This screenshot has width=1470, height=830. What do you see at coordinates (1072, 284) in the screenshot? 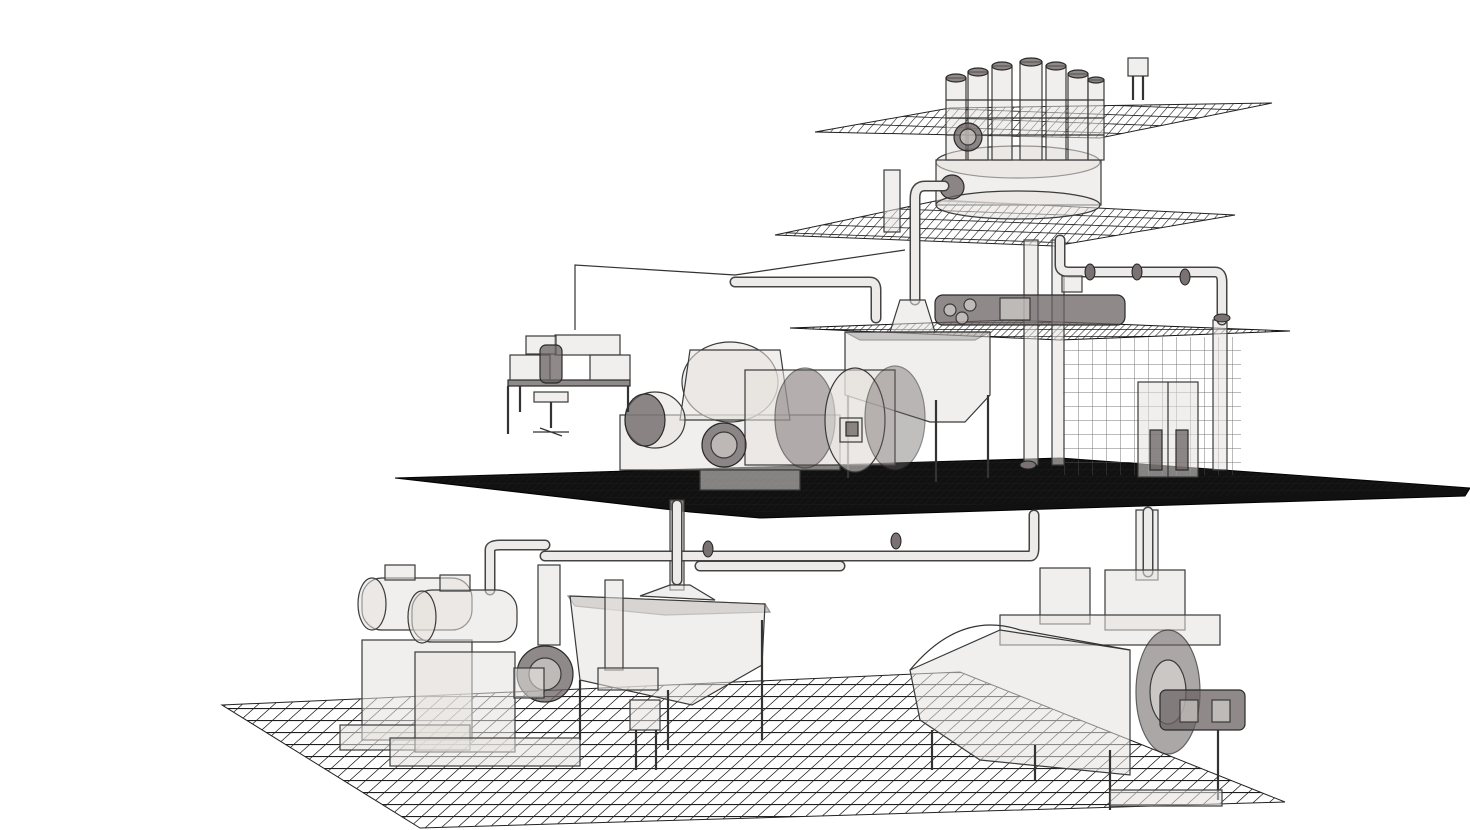
I see `deck-sign` at bounding box center [1072, 284].